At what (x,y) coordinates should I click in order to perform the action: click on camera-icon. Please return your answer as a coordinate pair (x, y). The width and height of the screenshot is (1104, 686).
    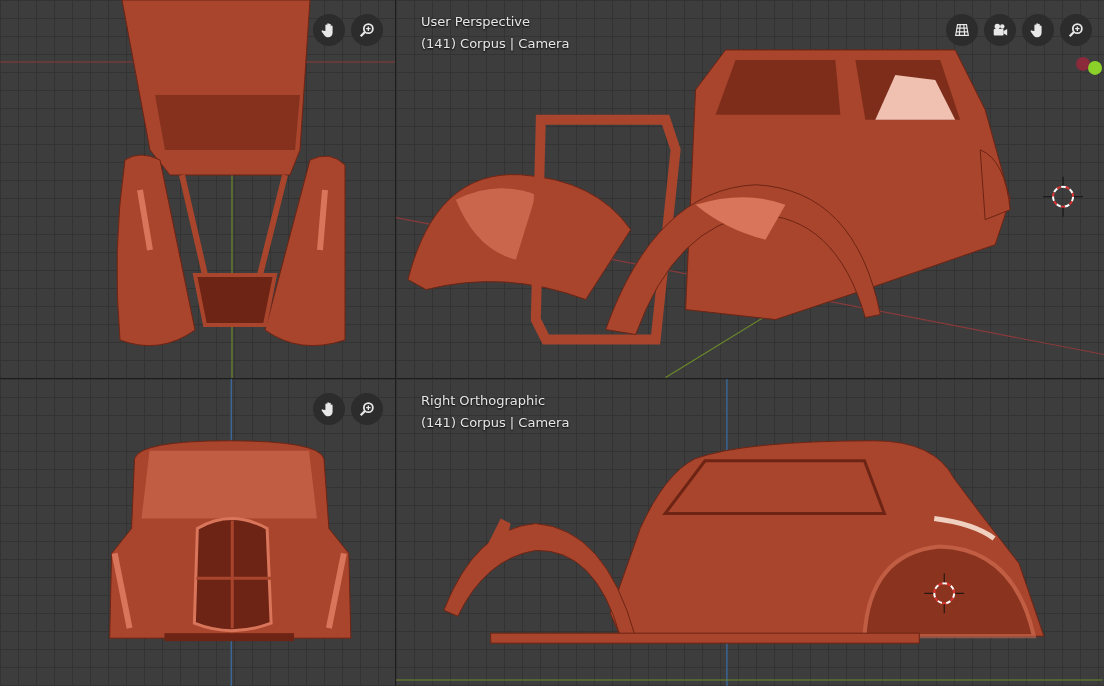
    Looking at the image, I should click on (1000, 30).